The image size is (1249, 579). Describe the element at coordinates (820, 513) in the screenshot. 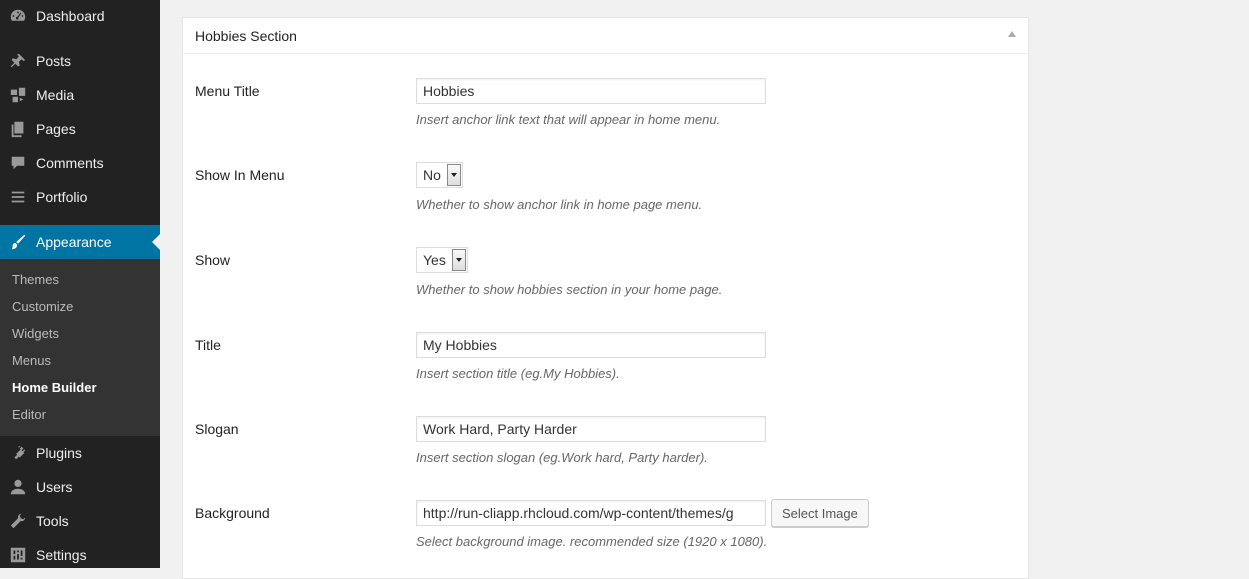

I see `select-image-button: Select Image` at that location.